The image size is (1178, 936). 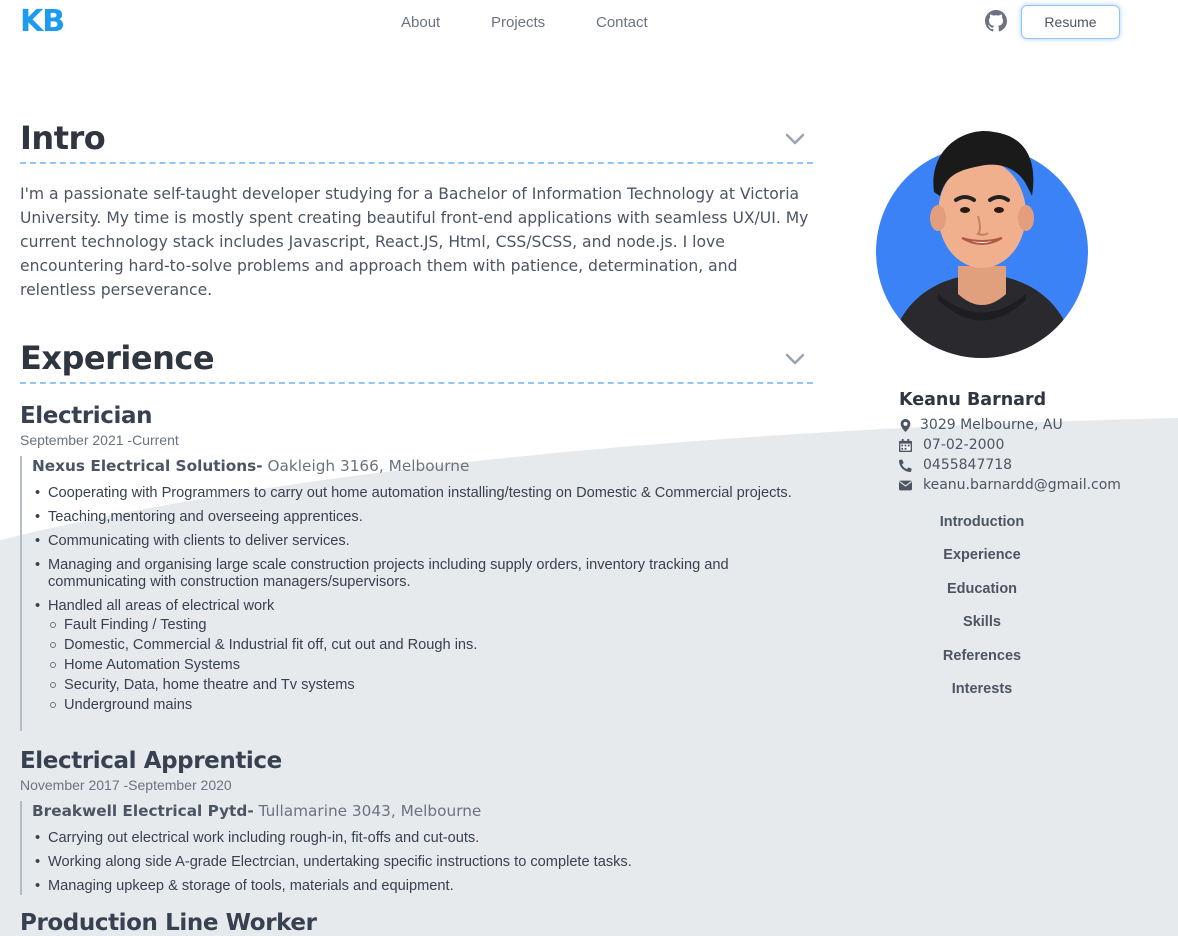 What do you see at coordinates (982, 530) in the screenshot?
I see `side-nav-introduction: Introduction` at bounding box center [982, 530].